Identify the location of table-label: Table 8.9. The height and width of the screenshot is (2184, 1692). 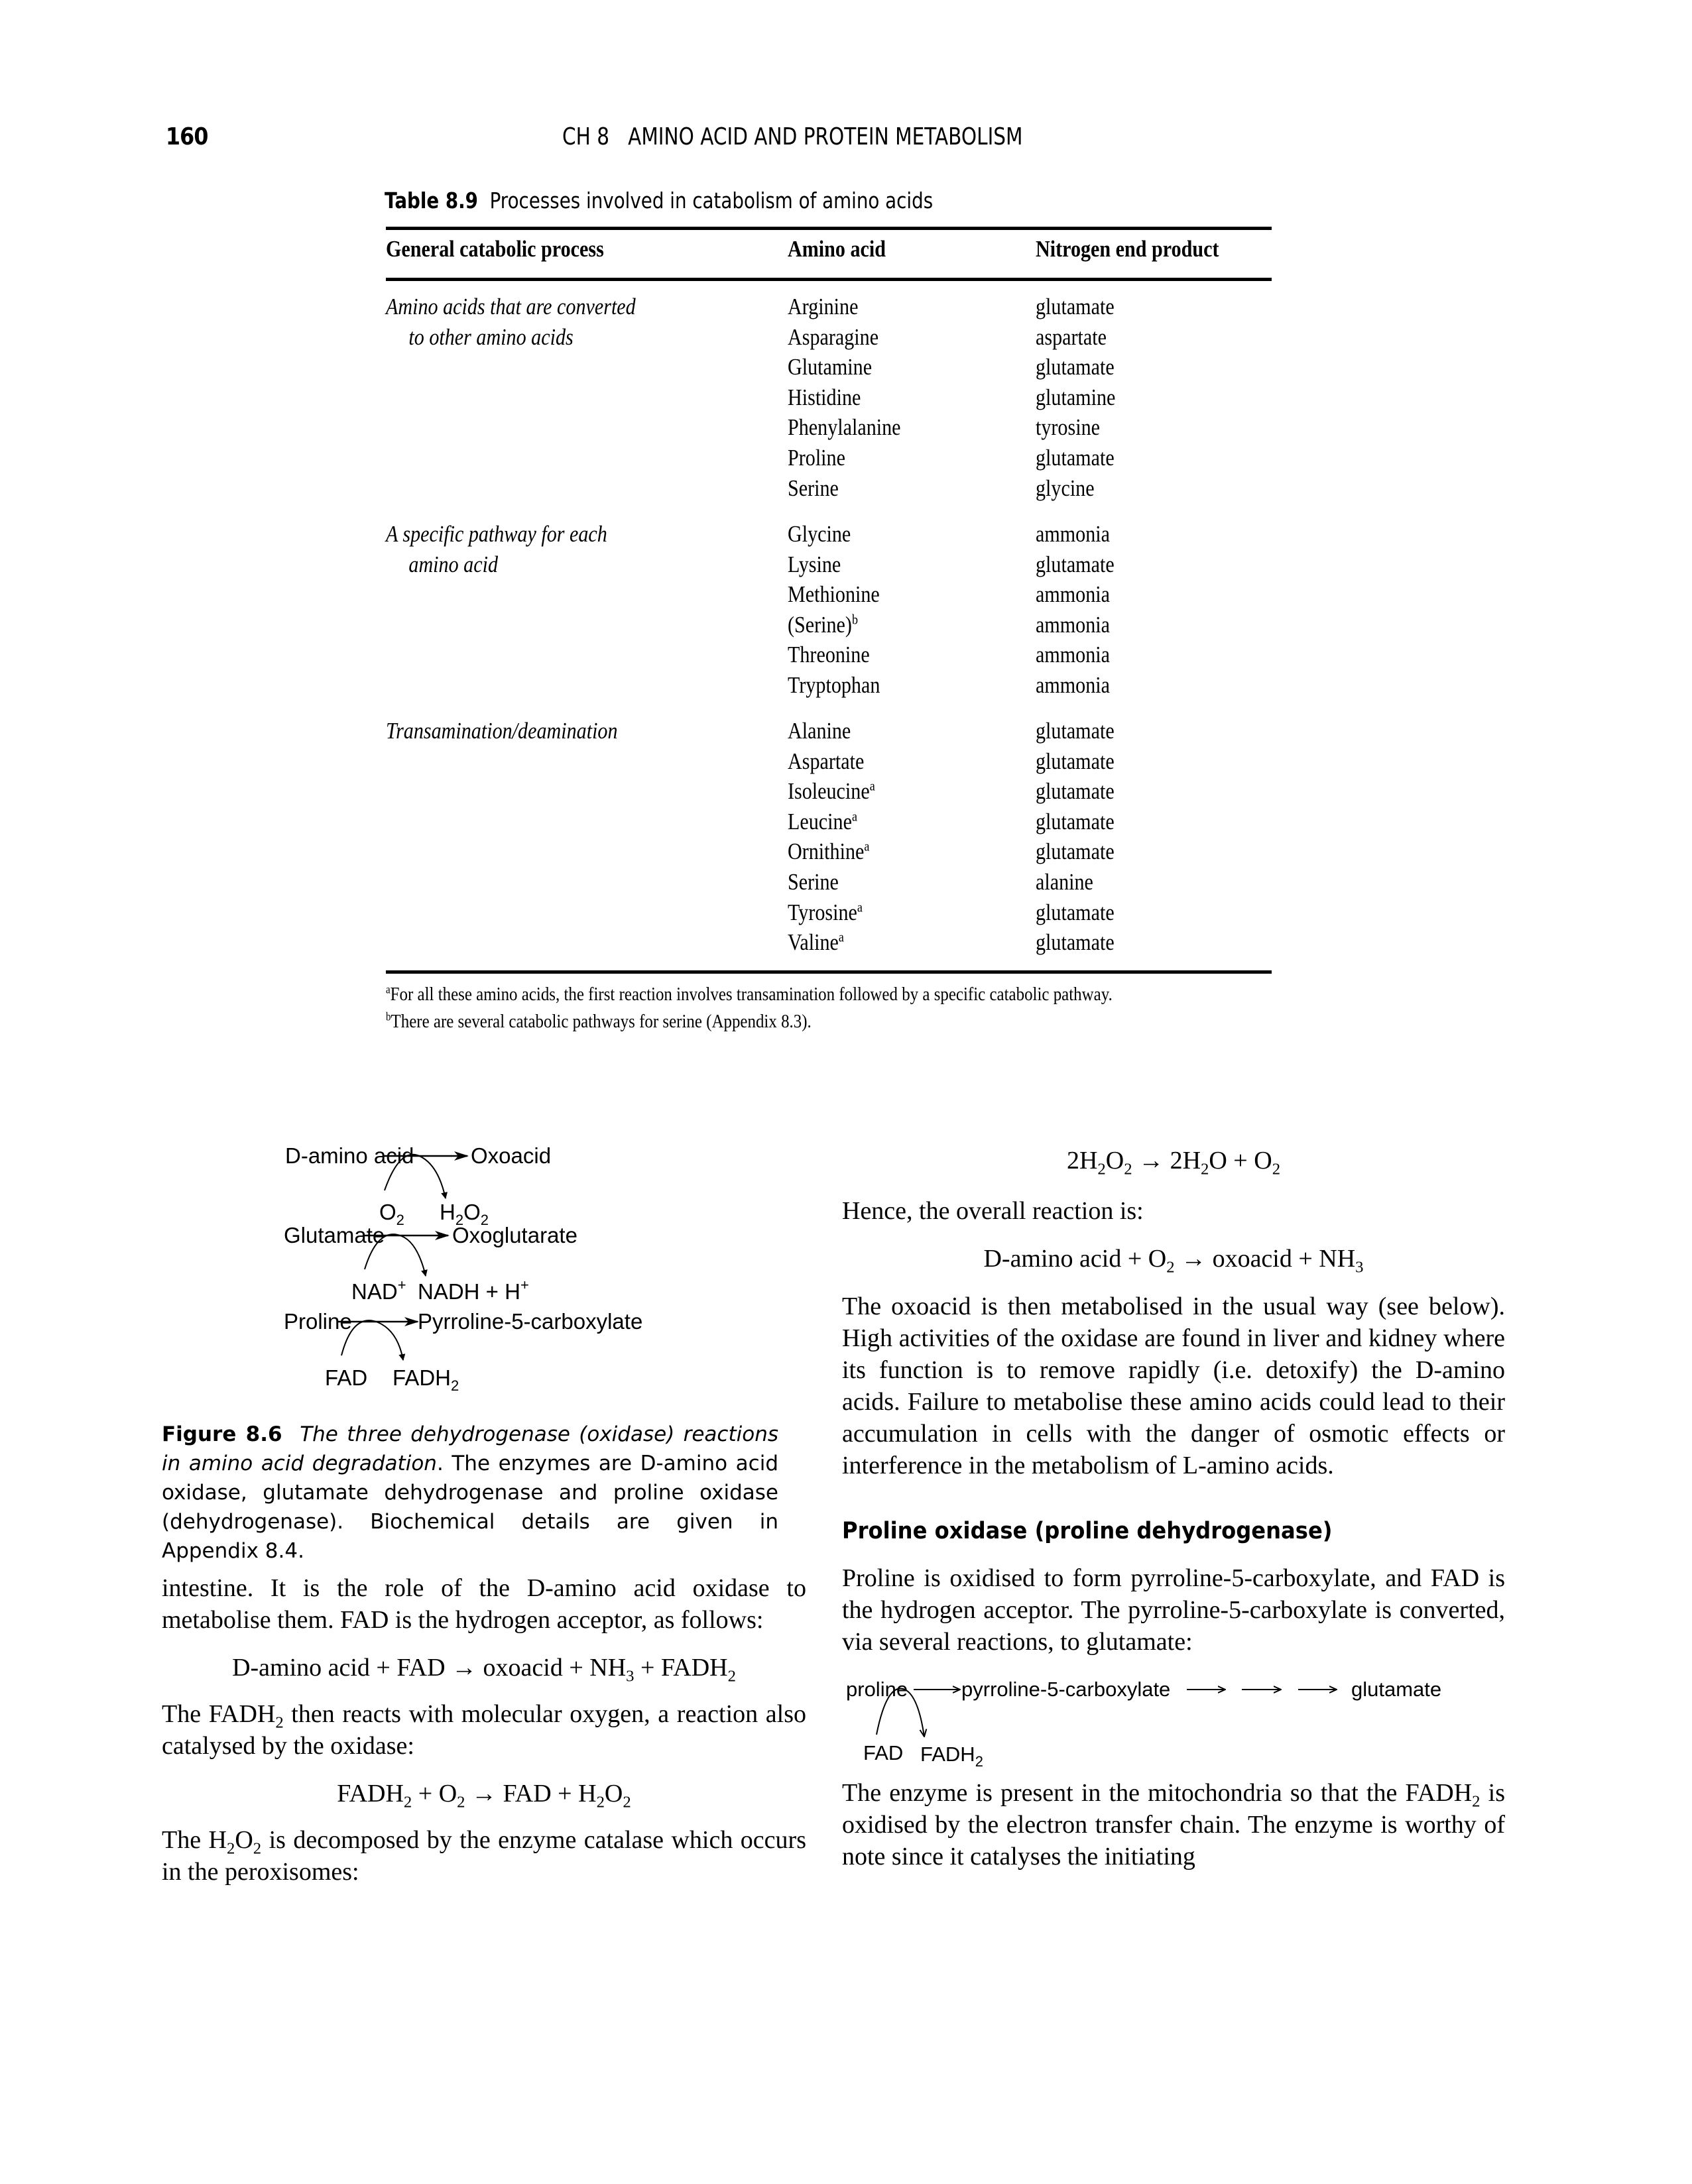
(431, 200).